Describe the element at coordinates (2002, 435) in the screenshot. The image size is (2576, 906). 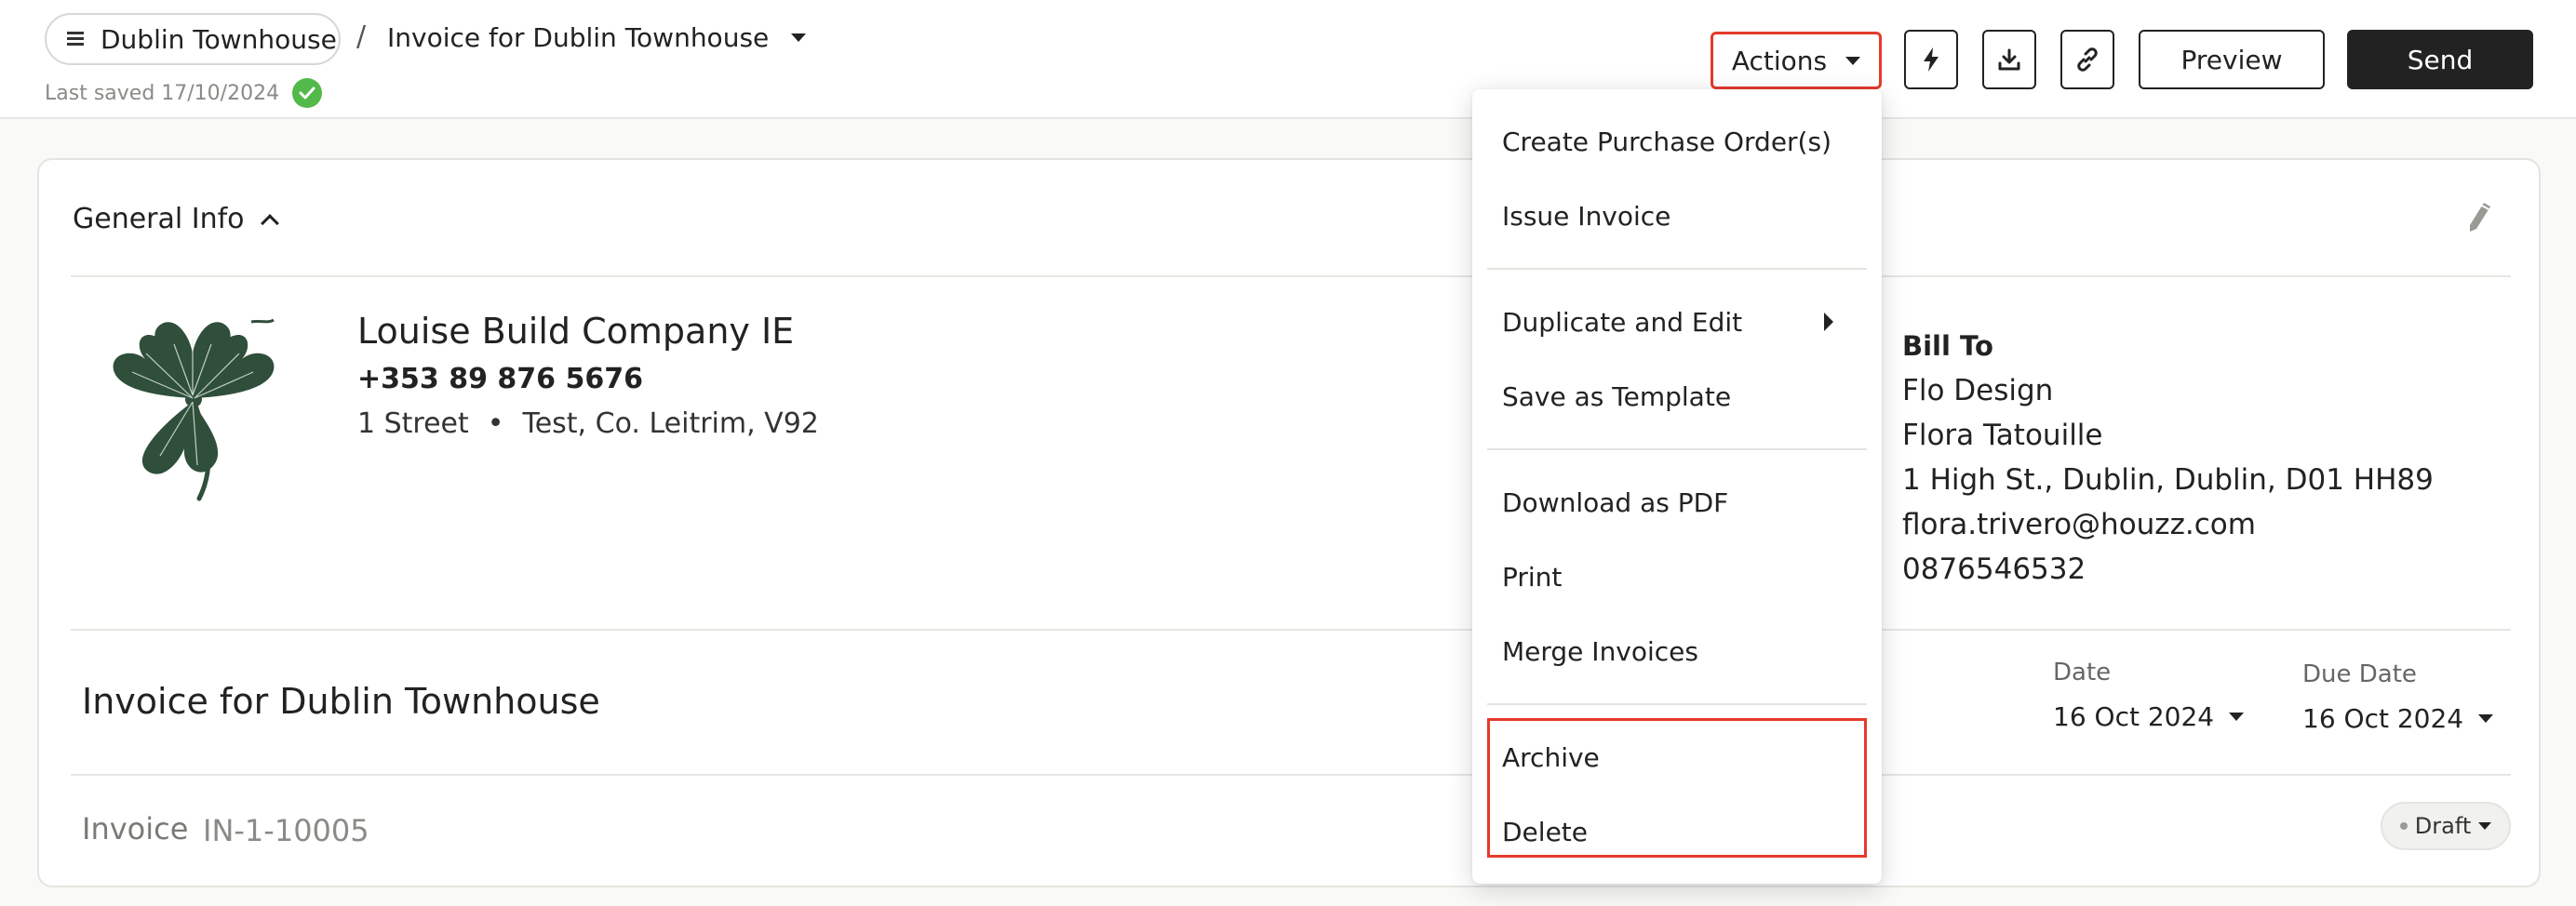
I see `bill-to-contact: Flora Tatouille` at that location.